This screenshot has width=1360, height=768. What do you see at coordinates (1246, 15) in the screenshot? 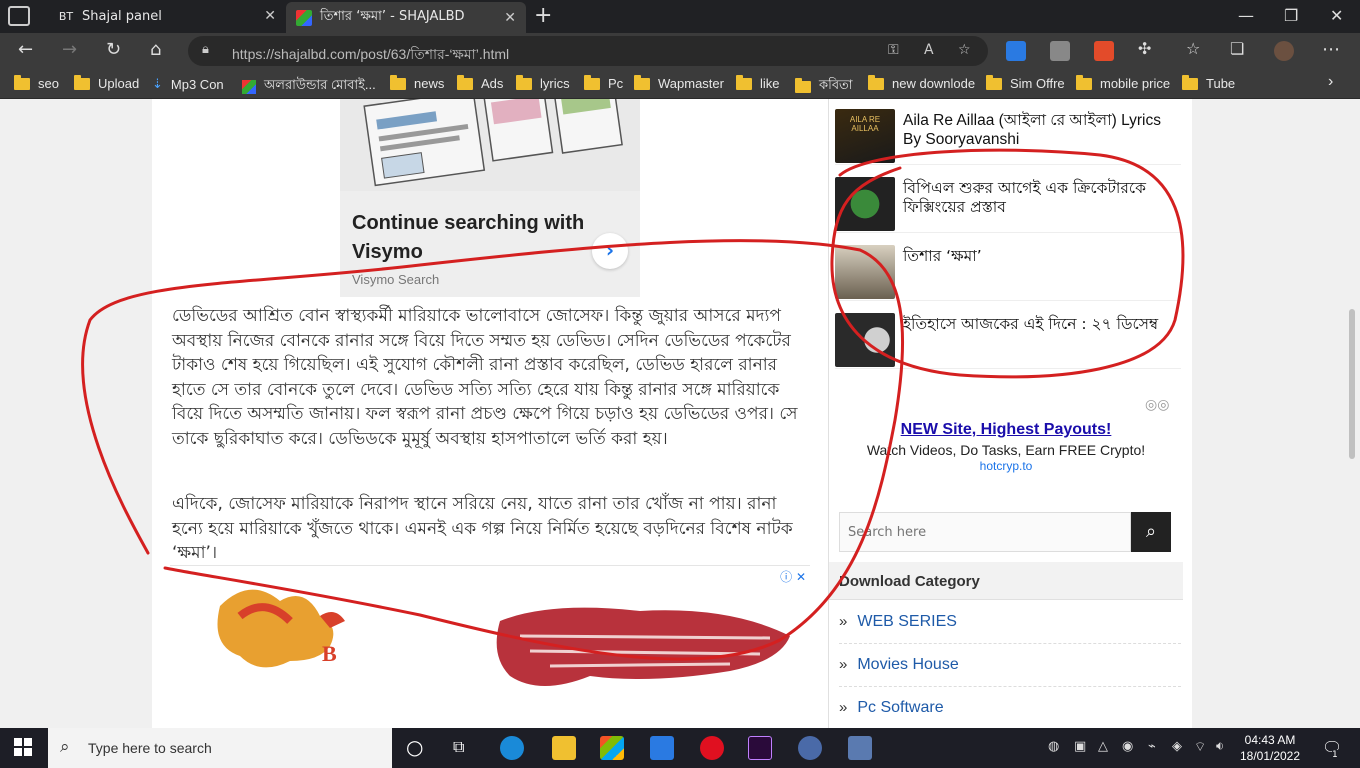
I see `minimize-icon: —` at bounding box center [1246, 15].